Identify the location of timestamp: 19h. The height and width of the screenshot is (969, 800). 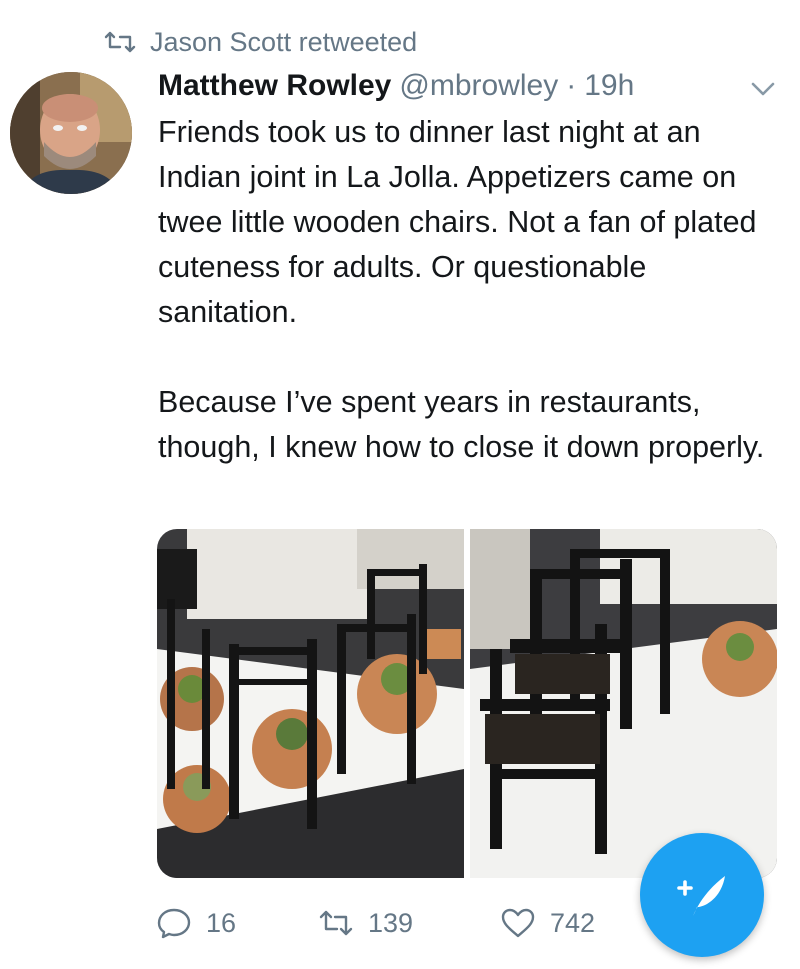
(609, 86).